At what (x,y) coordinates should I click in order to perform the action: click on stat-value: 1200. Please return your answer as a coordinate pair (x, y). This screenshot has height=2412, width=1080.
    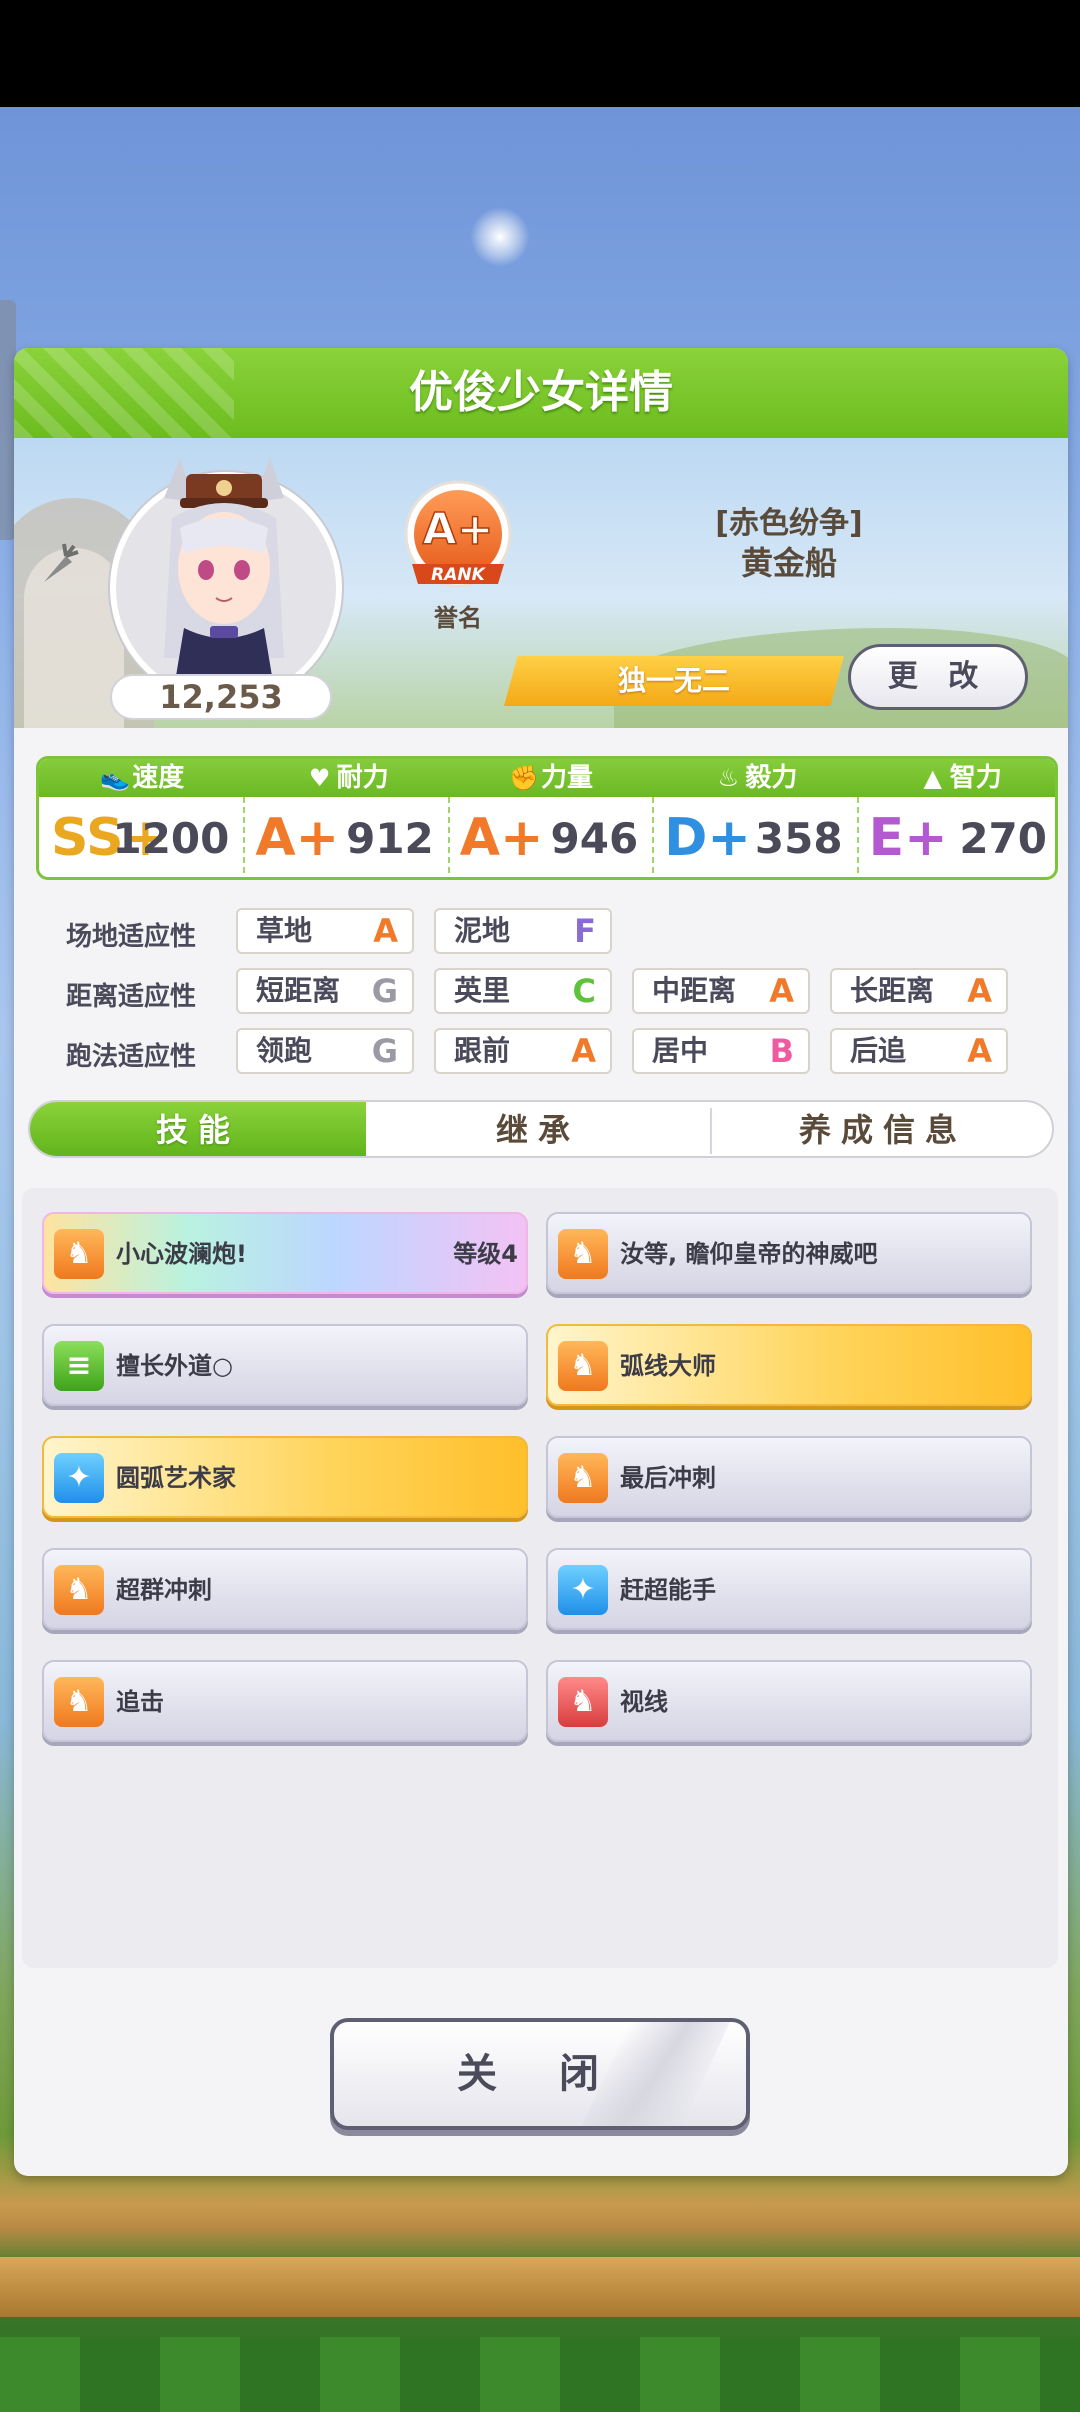
    Looking at the image, I should click on (171, 838).